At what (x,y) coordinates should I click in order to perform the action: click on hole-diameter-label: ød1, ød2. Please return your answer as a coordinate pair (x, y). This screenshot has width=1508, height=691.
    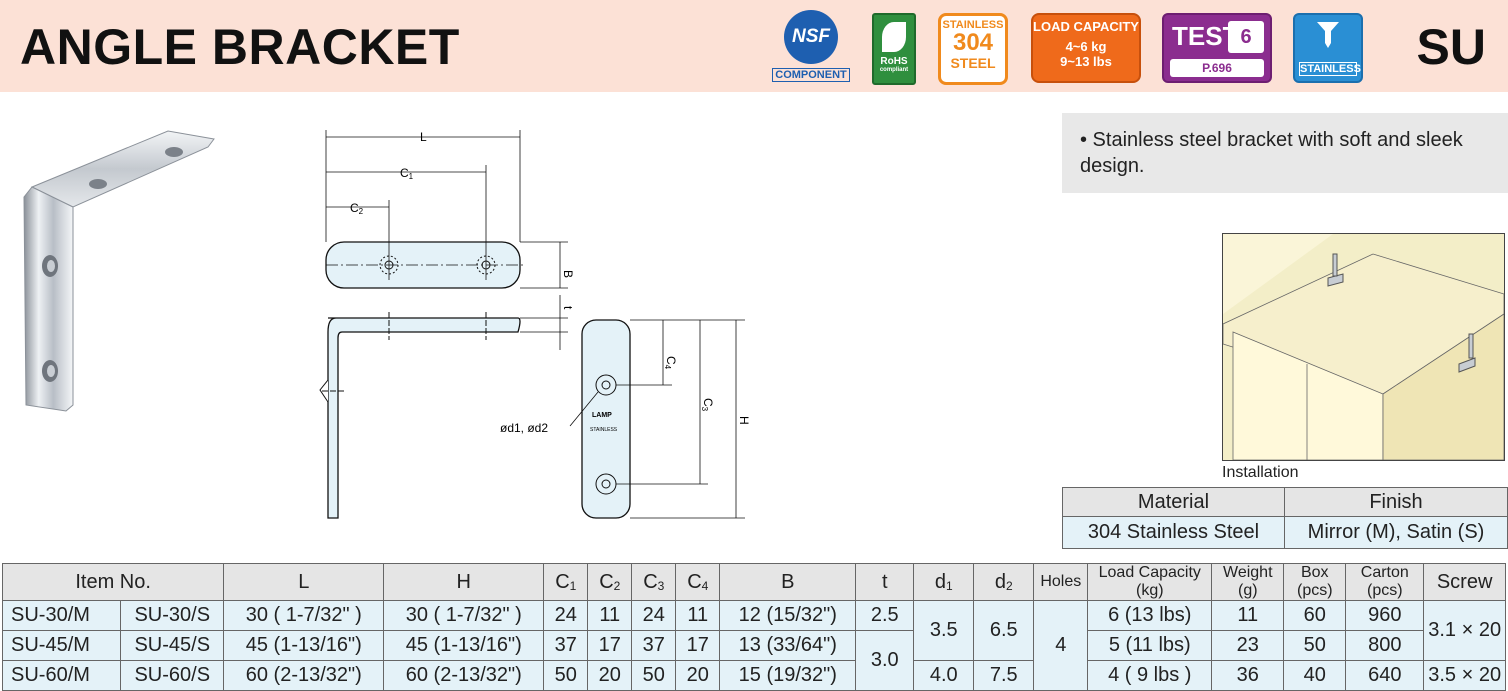
    Looking at the image, I should click on (524, 428).